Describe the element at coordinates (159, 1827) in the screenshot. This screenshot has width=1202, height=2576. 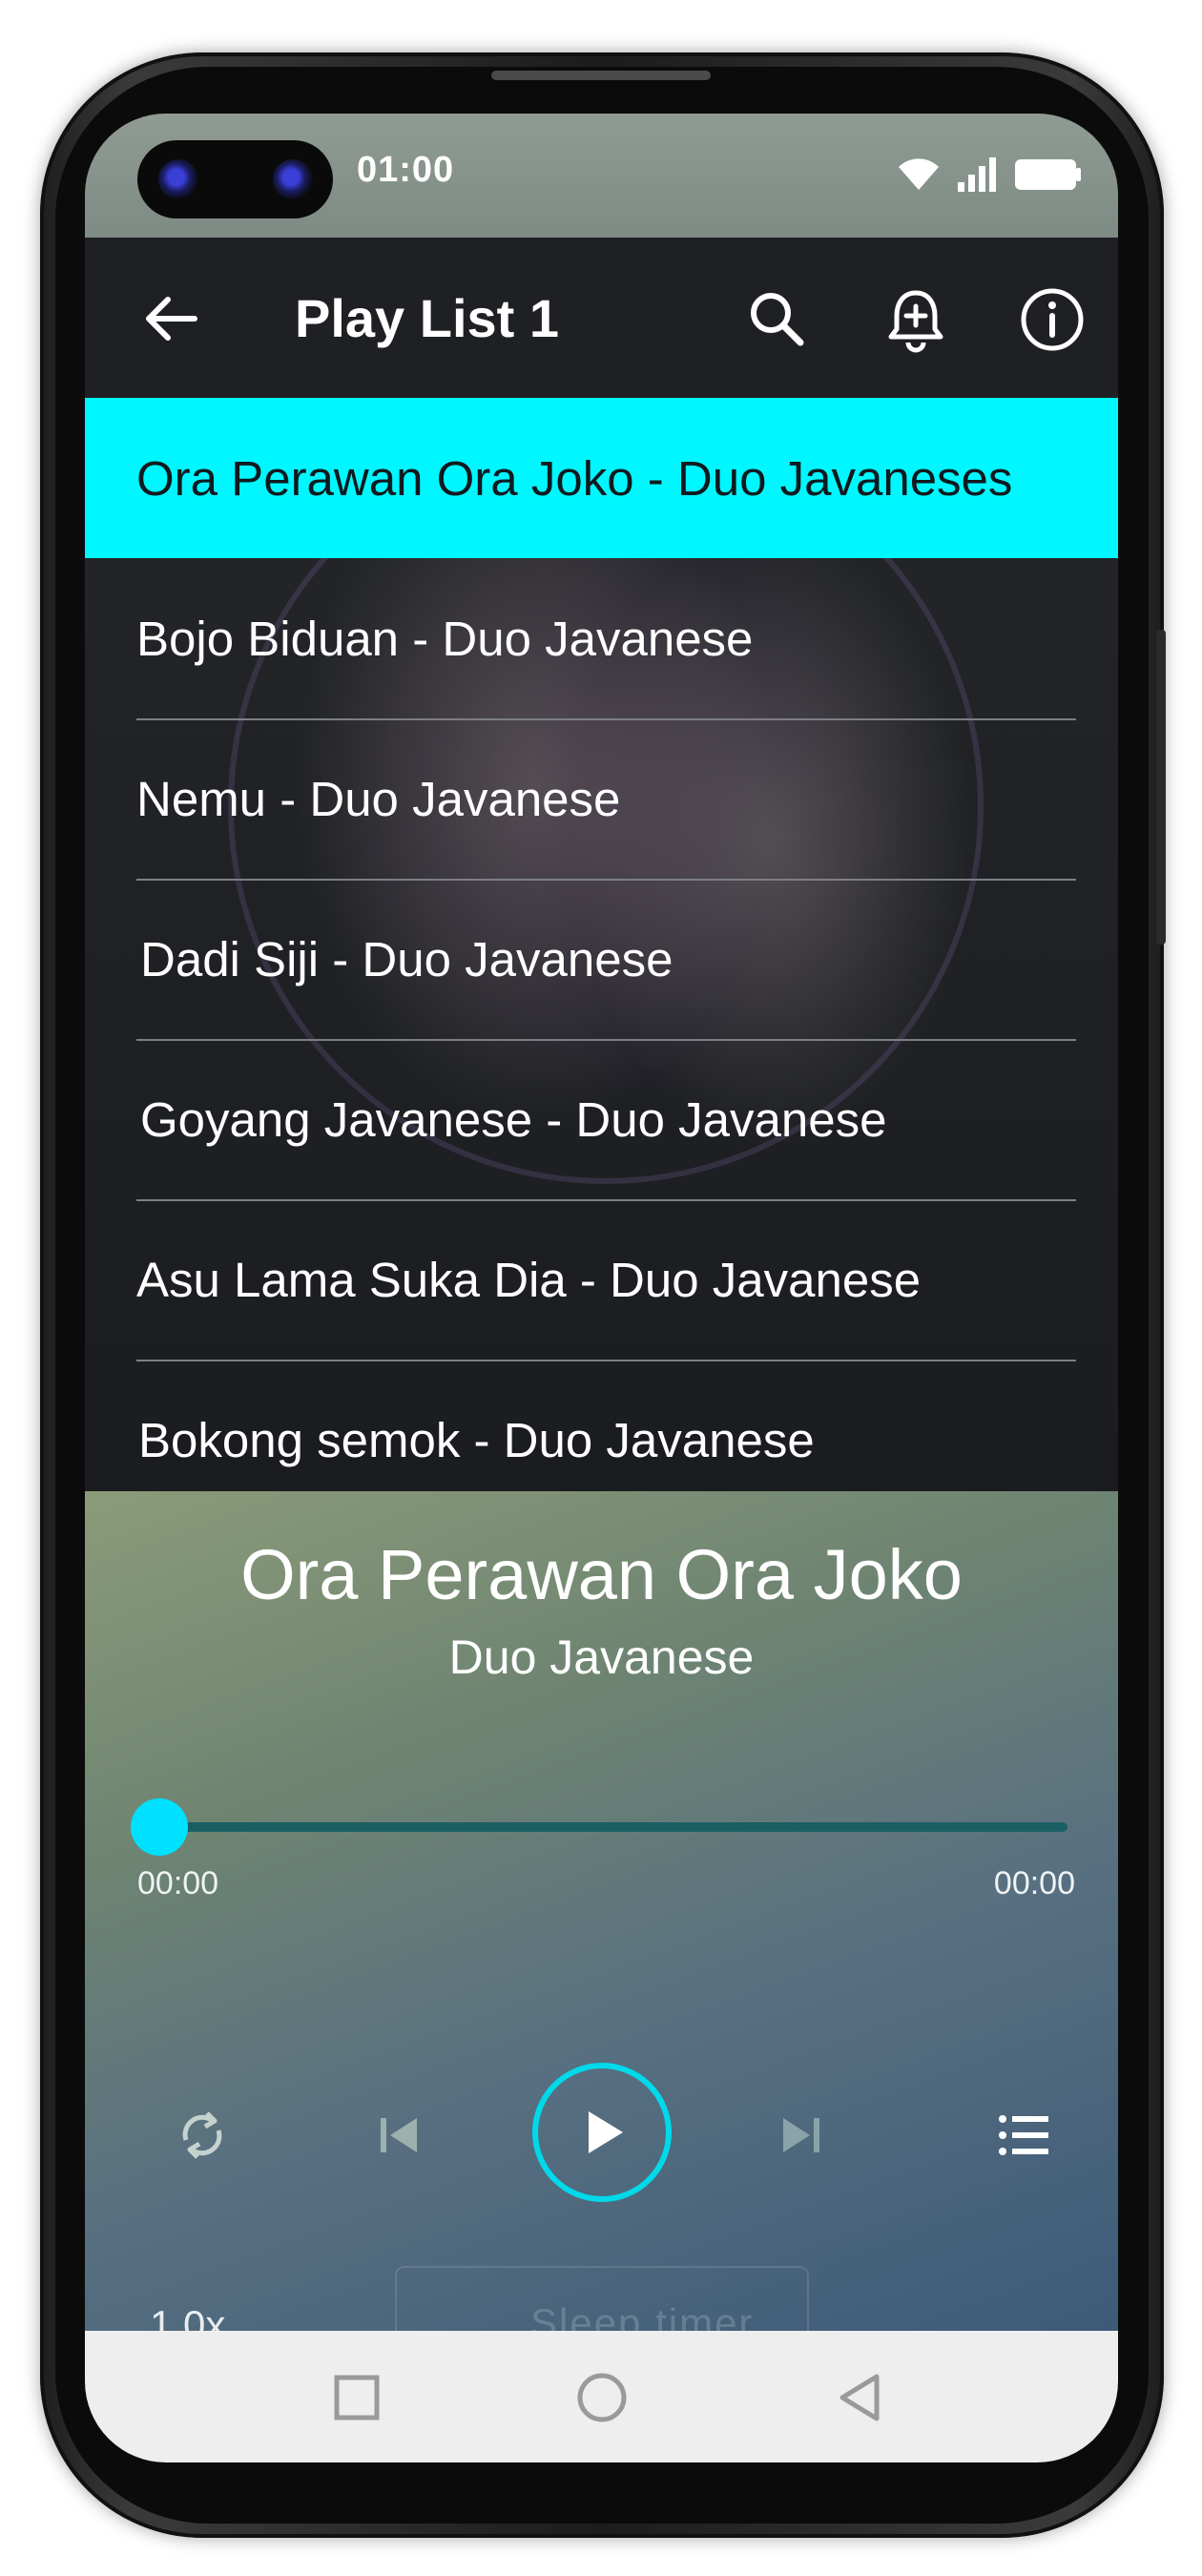
I see `seek-bar-thumb` at that location.